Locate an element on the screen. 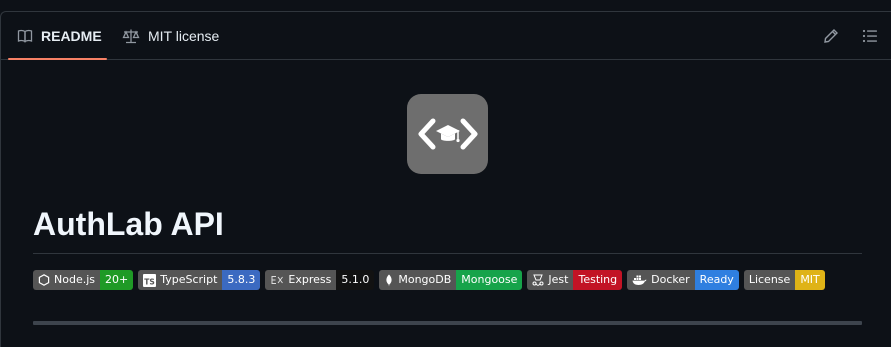 The height and width of the screenshot is (347, 891). tab-readme: README is located at coordinates (59, 36).